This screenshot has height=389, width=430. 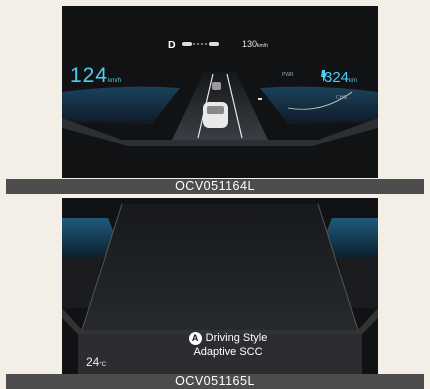 What do you see at coordinates (288, 75) in the screenshot?
I see `power-gauge-label: PWR` at bounding box center [288, 75].